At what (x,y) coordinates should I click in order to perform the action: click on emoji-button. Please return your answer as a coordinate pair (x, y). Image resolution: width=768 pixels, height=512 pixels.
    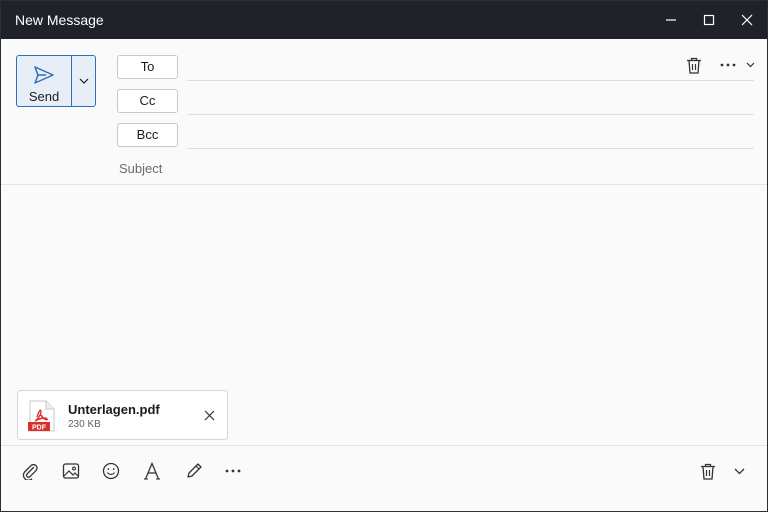
    Looking at the image, I should click on (111, 471).